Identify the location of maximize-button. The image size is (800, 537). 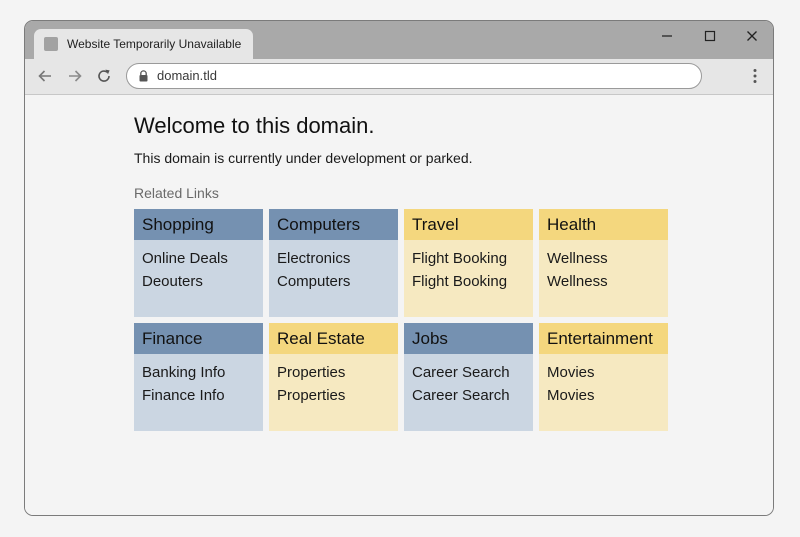
(710, 36).